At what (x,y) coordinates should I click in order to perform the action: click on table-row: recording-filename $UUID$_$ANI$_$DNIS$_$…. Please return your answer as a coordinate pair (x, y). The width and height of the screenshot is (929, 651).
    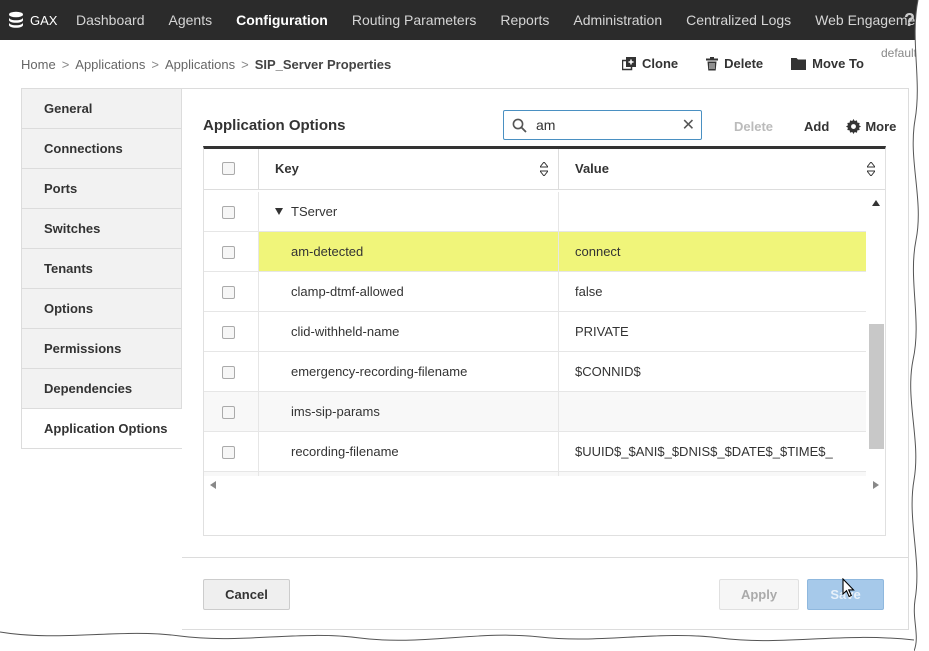
    Looking at the image, I should click on (535, 452).